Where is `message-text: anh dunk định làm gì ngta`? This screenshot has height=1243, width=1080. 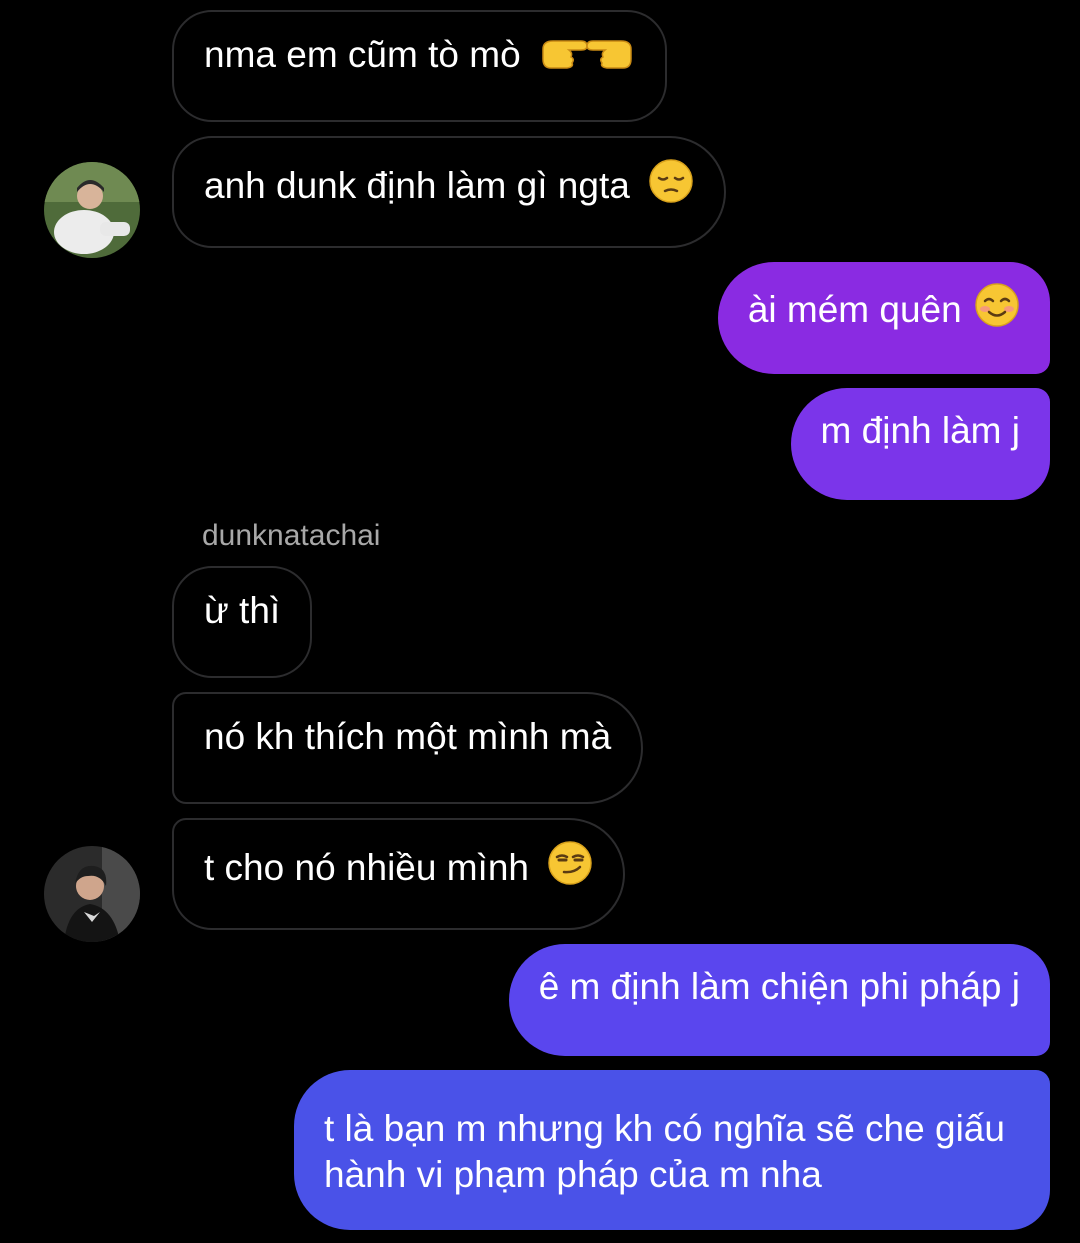
message-text: anh dunk định làm gì ngta is located at coordinates (417, 185).